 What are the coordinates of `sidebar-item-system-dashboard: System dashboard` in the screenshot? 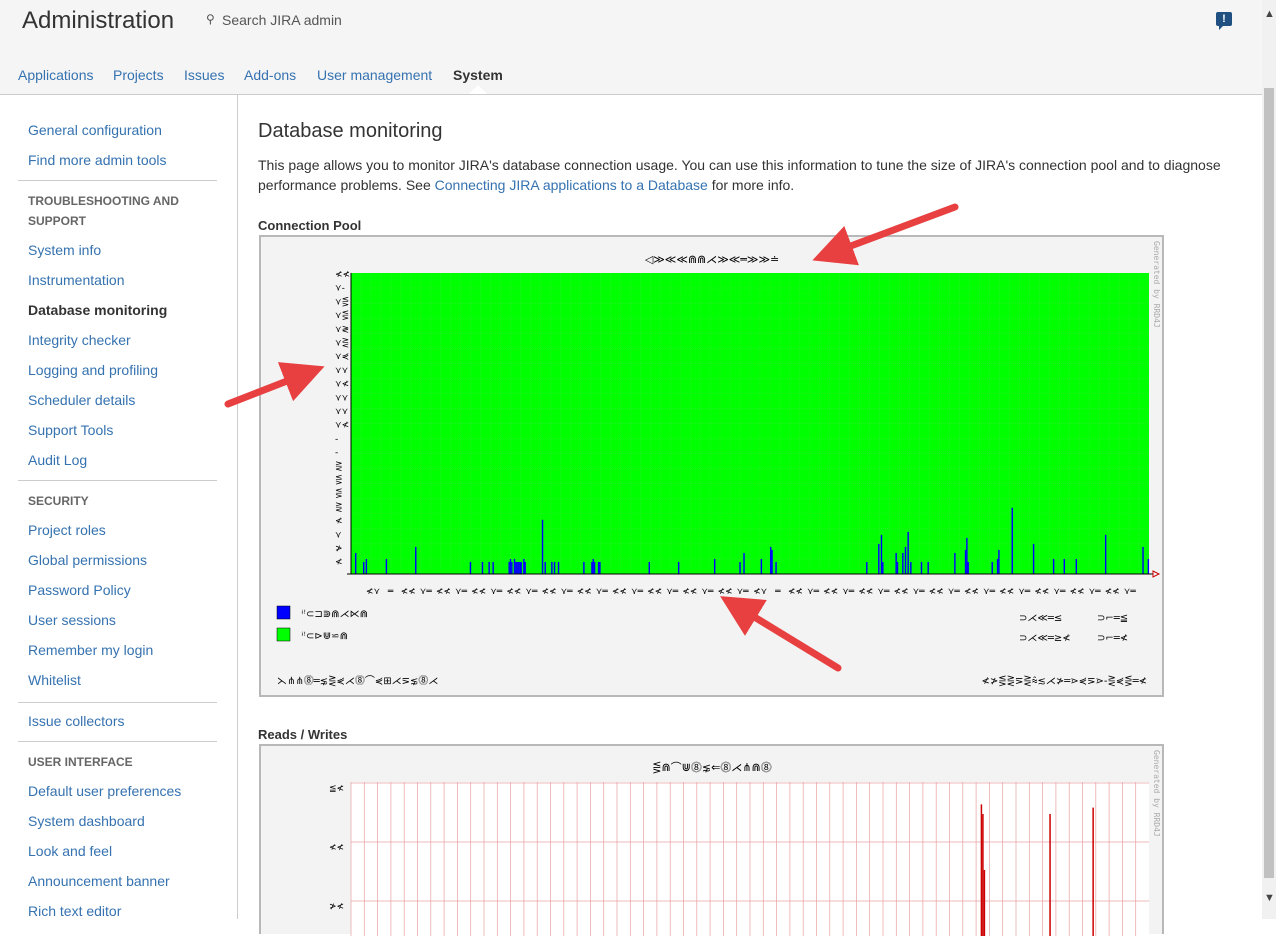 It's located at (86, 821).